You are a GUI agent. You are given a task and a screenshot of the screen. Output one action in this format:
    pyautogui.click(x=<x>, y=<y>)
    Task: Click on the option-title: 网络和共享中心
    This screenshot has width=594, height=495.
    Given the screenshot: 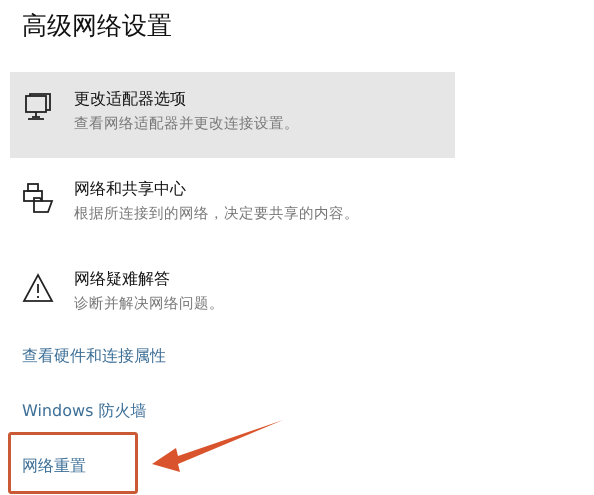 What is the action you would take?
    pyautogui.click(x=130, y=189)
    